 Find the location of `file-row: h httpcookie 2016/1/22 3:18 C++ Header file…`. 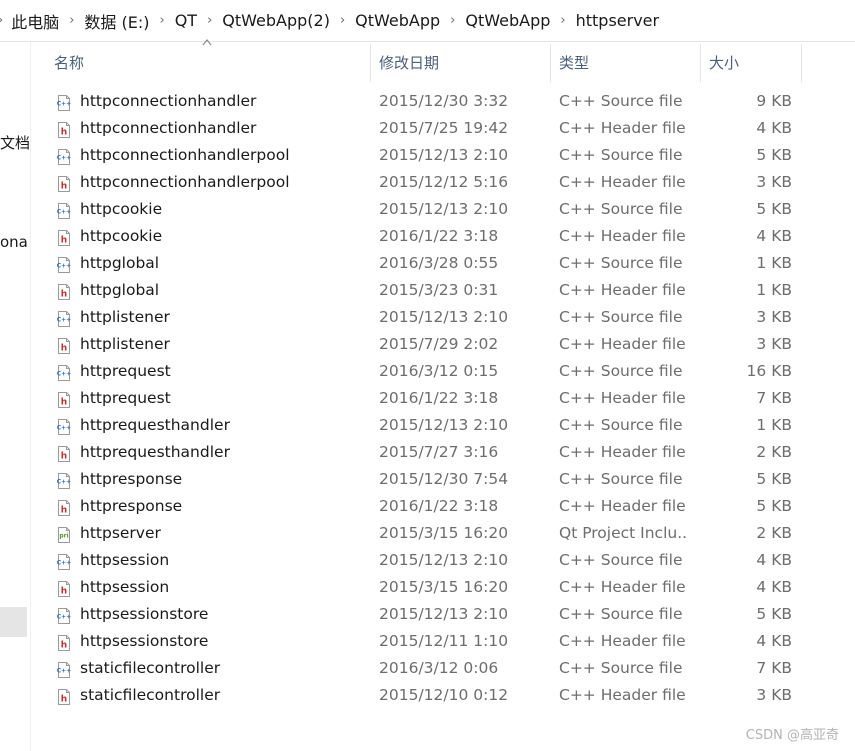

file-row: h httpcookie 2016/1/22 3:18 C++ Header file… is located at coordinates (432, 236).